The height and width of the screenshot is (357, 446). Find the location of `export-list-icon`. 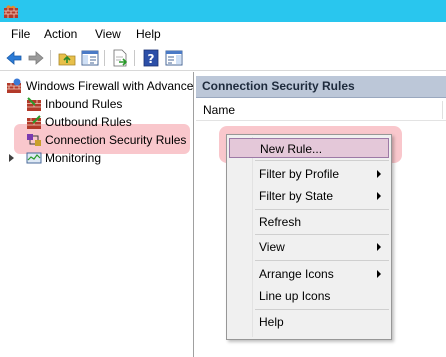

export-list-icon is located at coordinates (120, 58).